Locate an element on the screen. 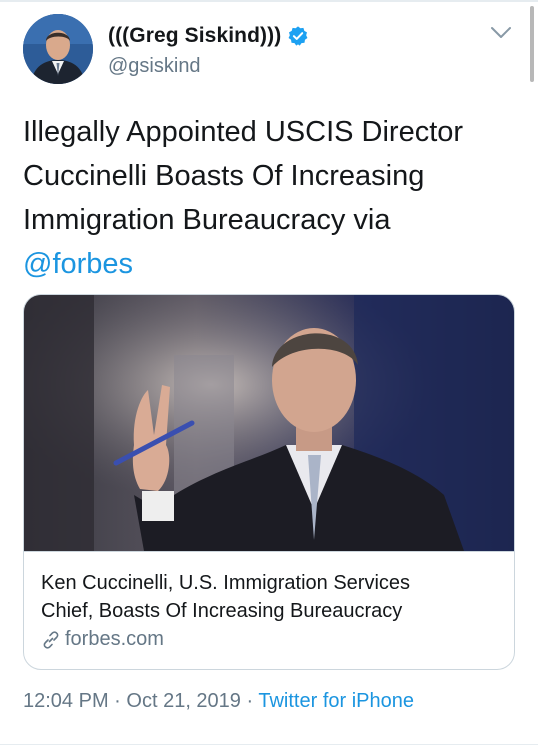 Image resolution: width=538 pixels, height=750 pixels. tweet-line: Immigration Bureaucracy via is located at coordinates (207, 220).